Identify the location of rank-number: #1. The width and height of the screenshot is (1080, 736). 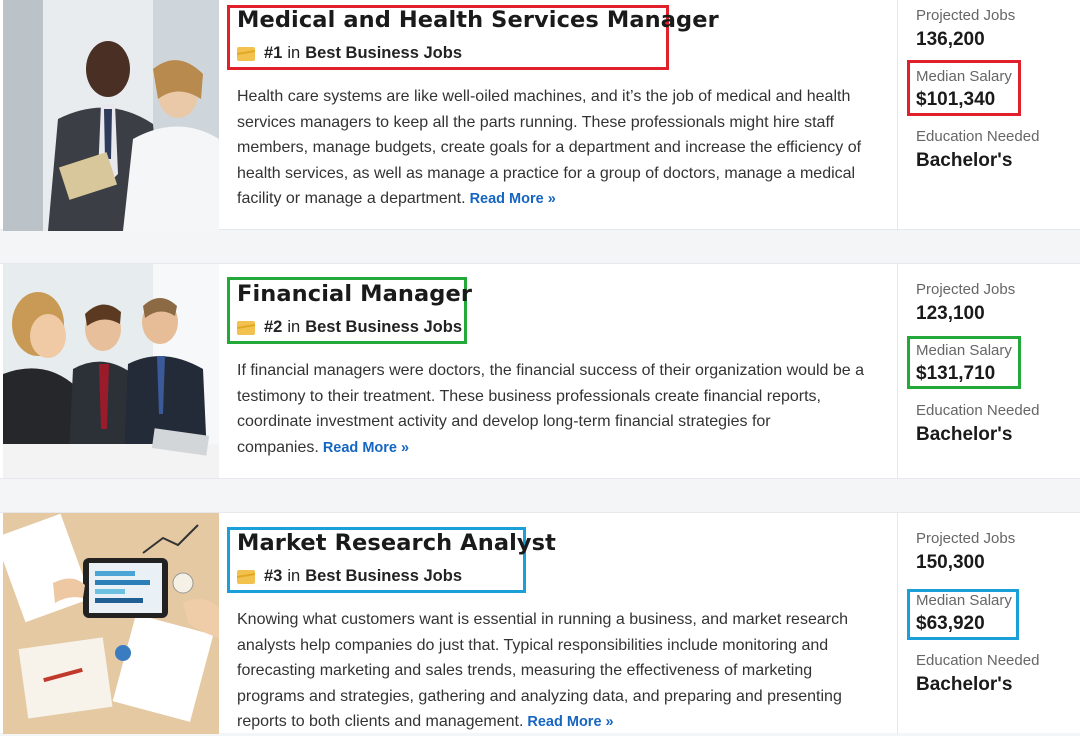
(273, 53).